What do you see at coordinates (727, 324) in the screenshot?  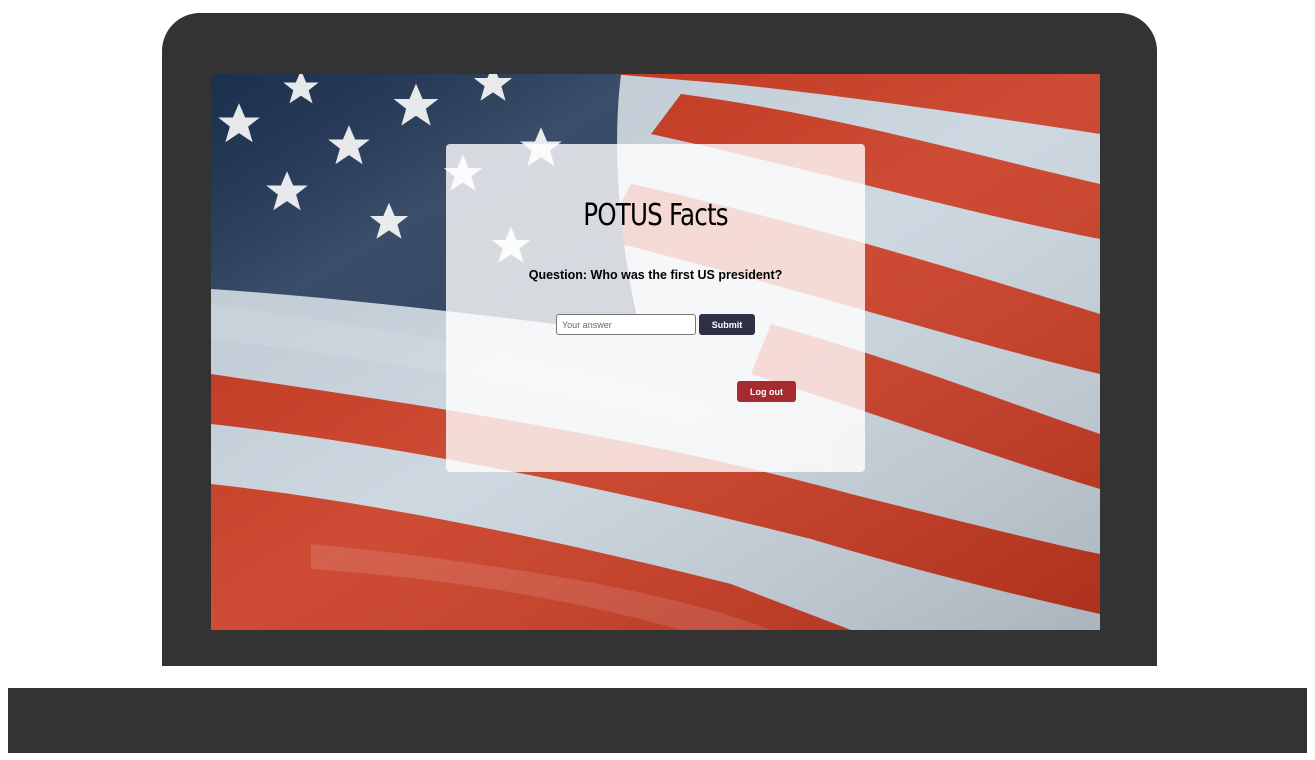 I see `submit-button: Submit` at bounding box center [727, 324].